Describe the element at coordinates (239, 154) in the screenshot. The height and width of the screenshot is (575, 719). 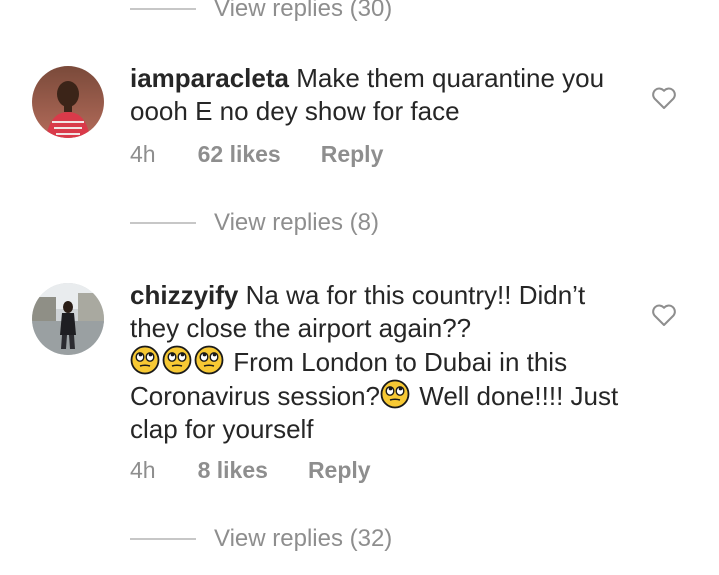
I see `comment-likes: 62 likes` at that location.